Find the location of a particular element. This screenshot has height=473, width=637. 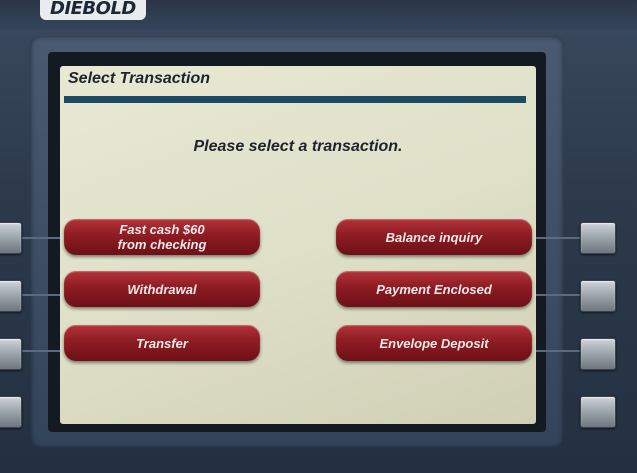

envelope-deposit-label: Envelope Deposit is located at coordinates (434, 343).